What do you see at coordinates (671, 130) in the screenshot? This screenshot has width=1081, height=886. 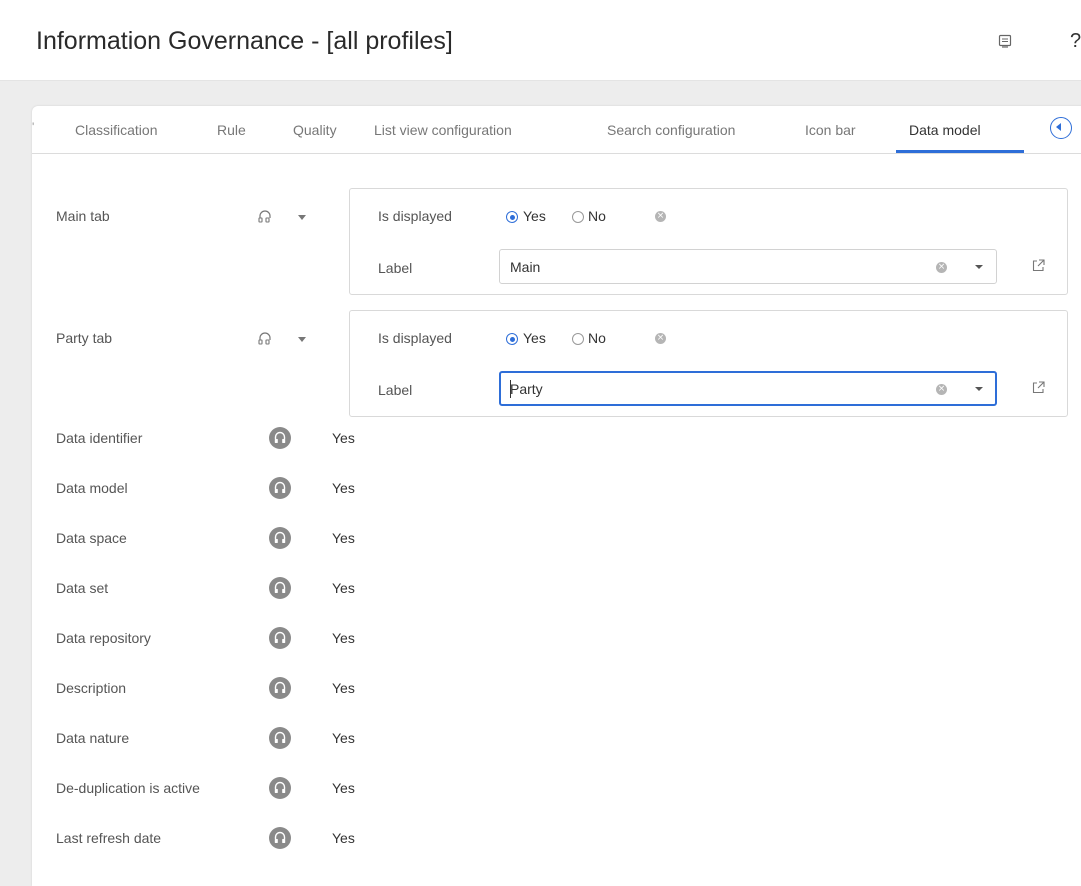 I see `tab-search-configuration: Search configuration` at bounding box center [671, 130].